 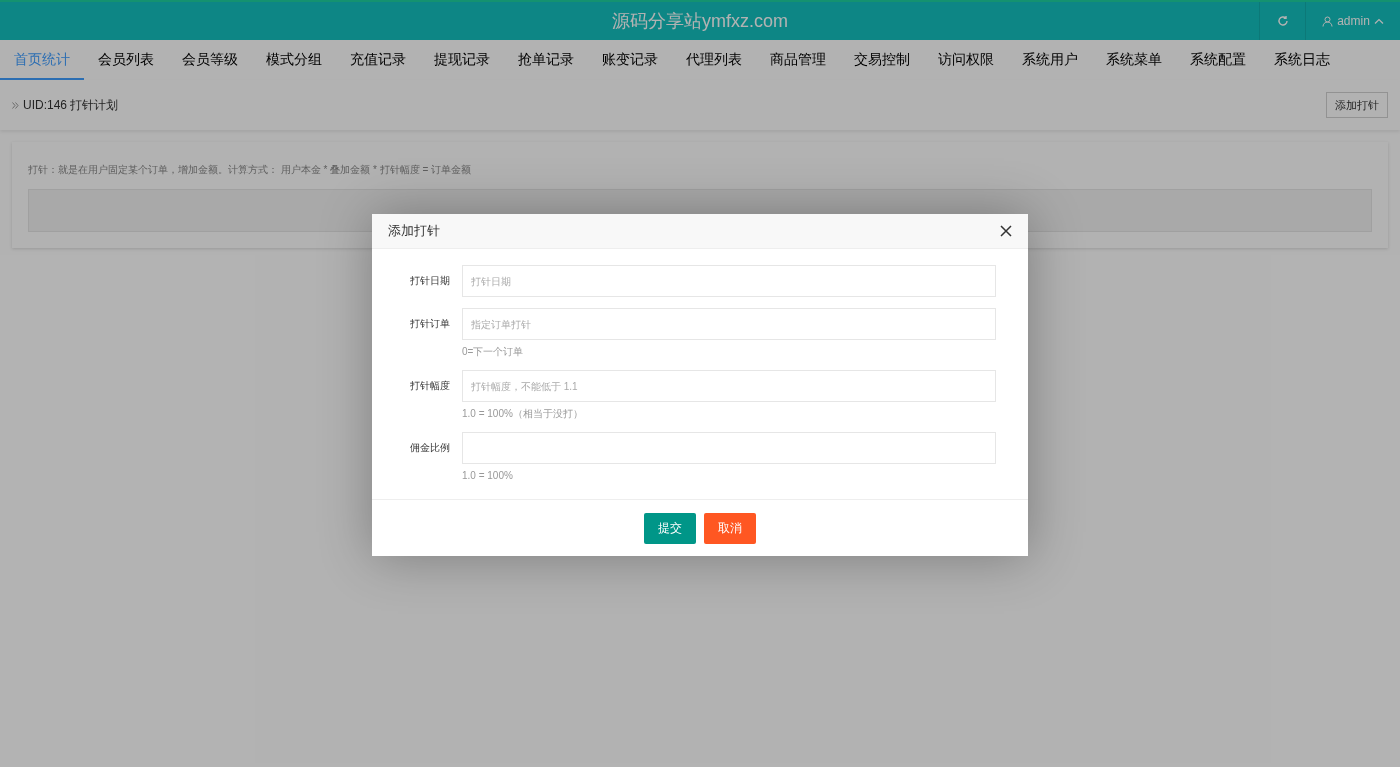 I want to click on refresh-icon, so click(x=1282, y=21).